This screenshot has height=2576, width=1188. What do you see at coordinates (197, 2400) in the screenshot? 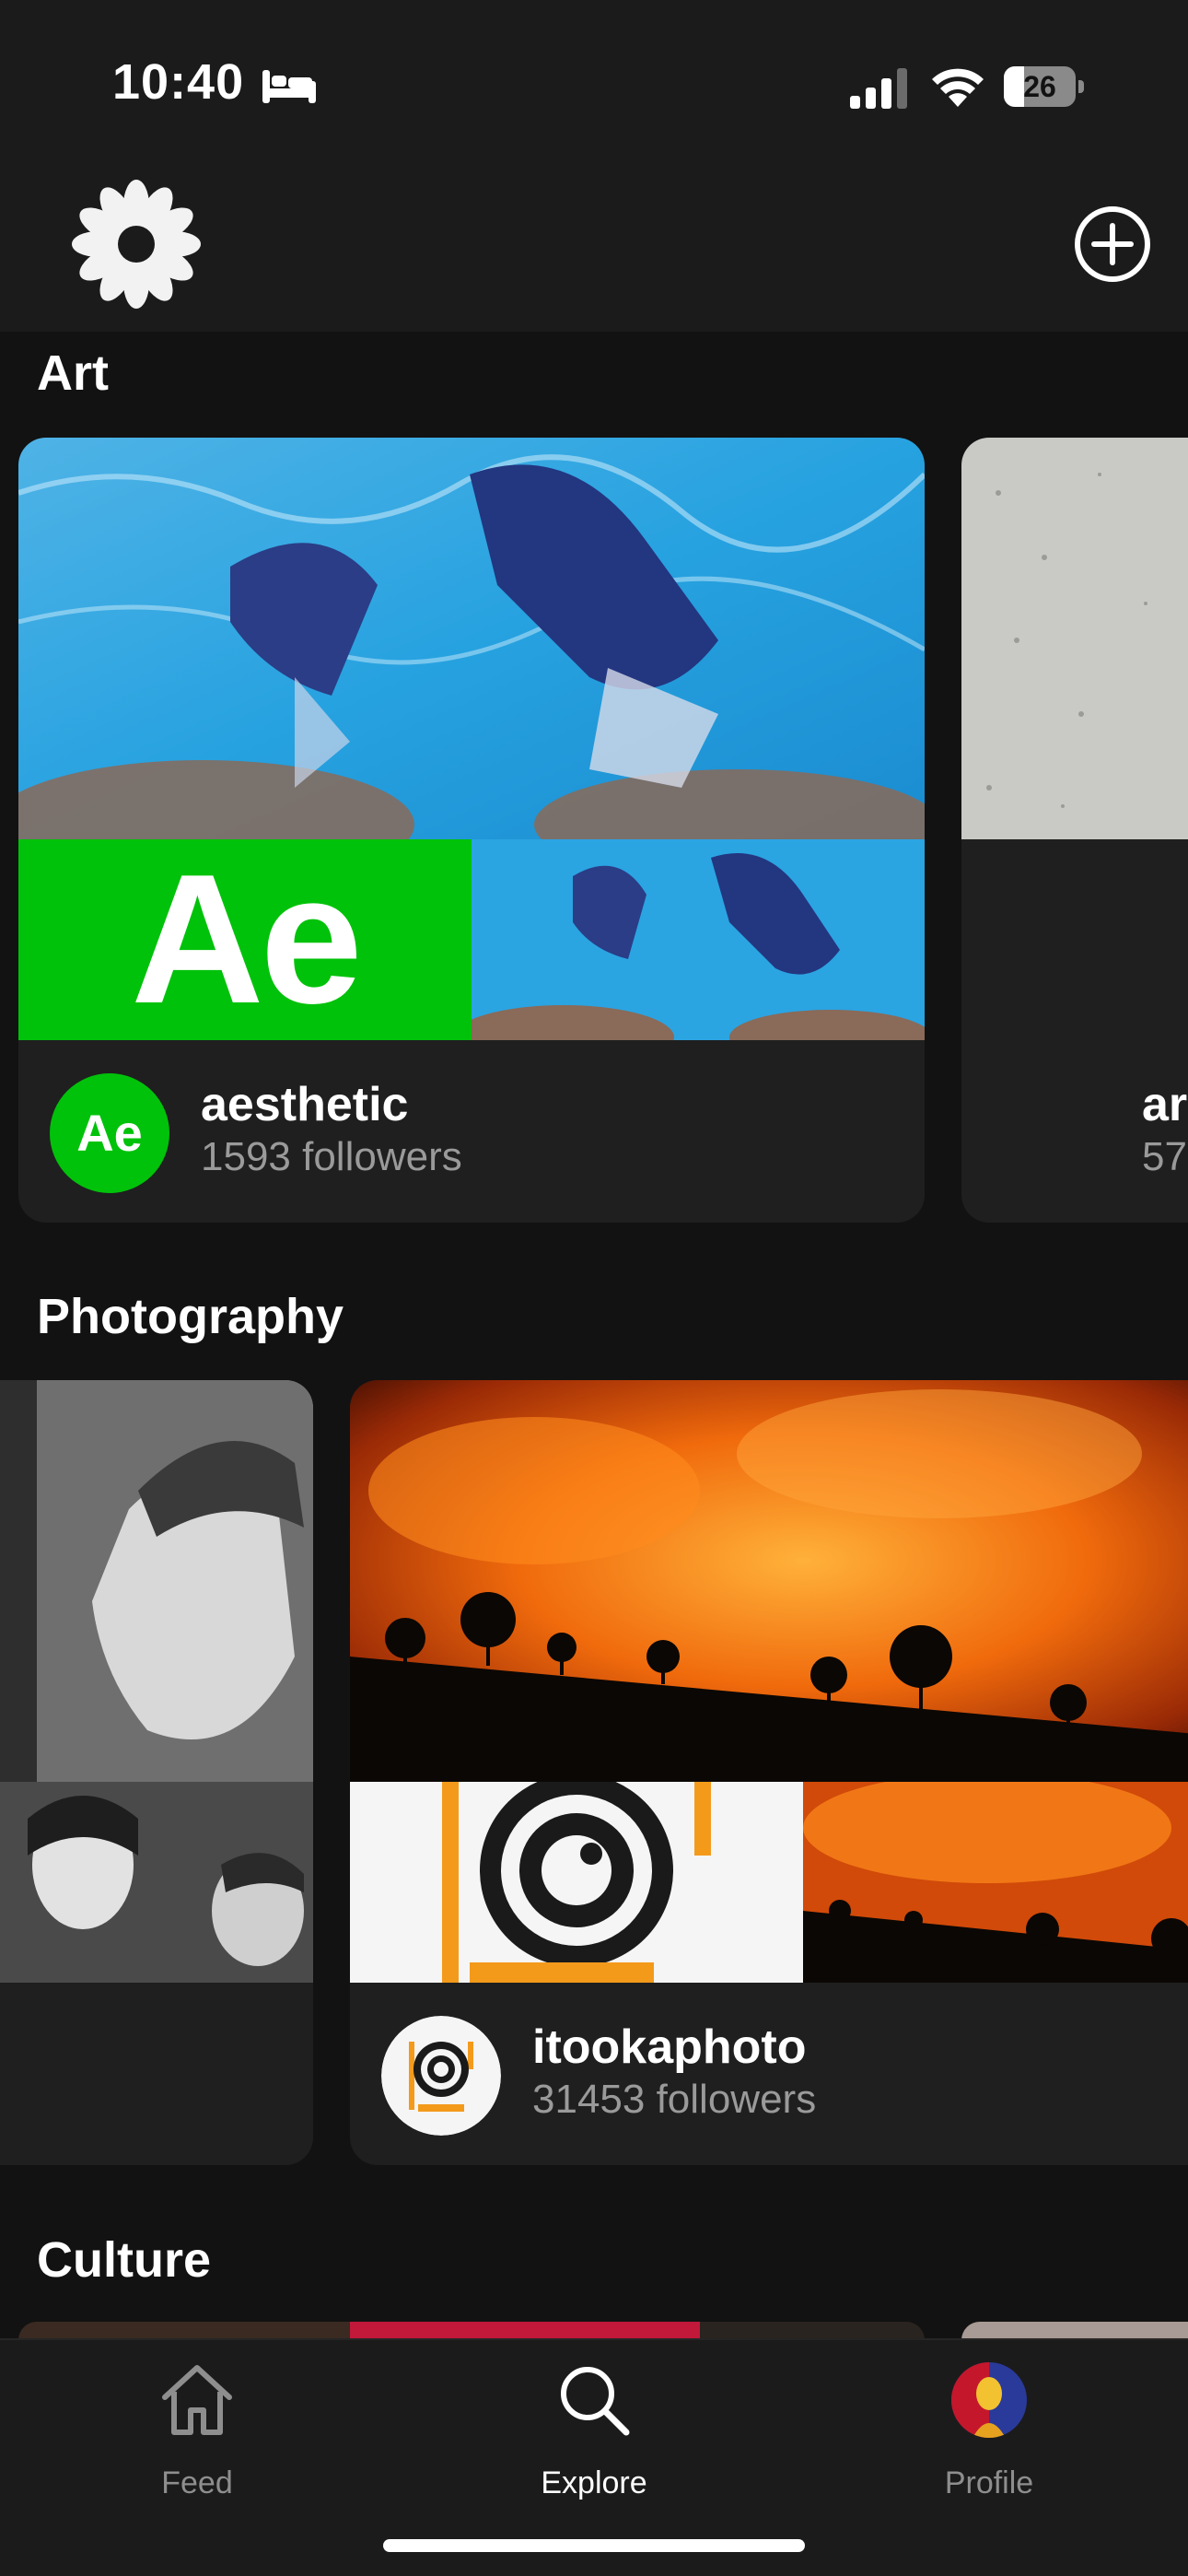
I see `home-icon` at bounding box center [197, 2400].